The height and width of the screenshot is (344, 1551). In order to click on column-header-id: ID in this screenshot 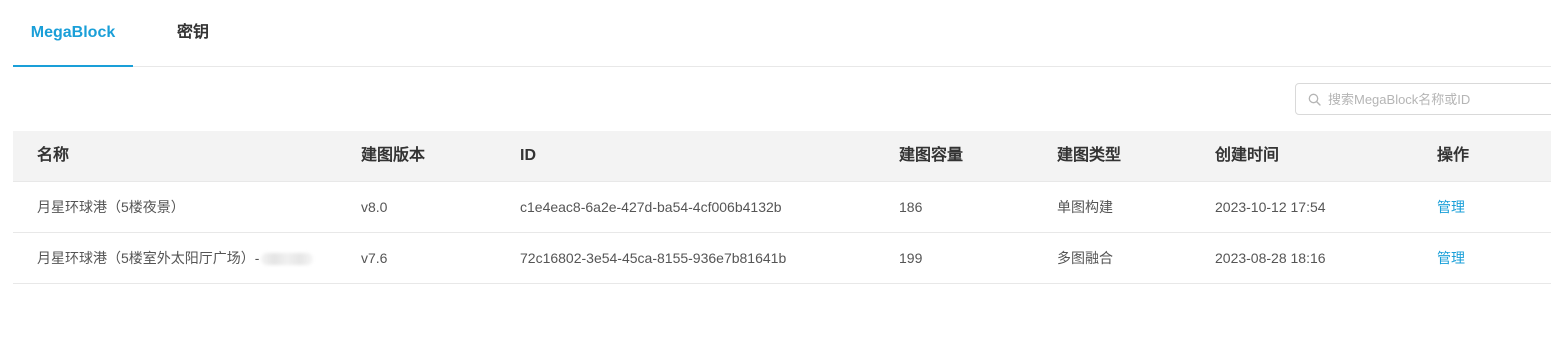, I will do `click(528, 155)`.